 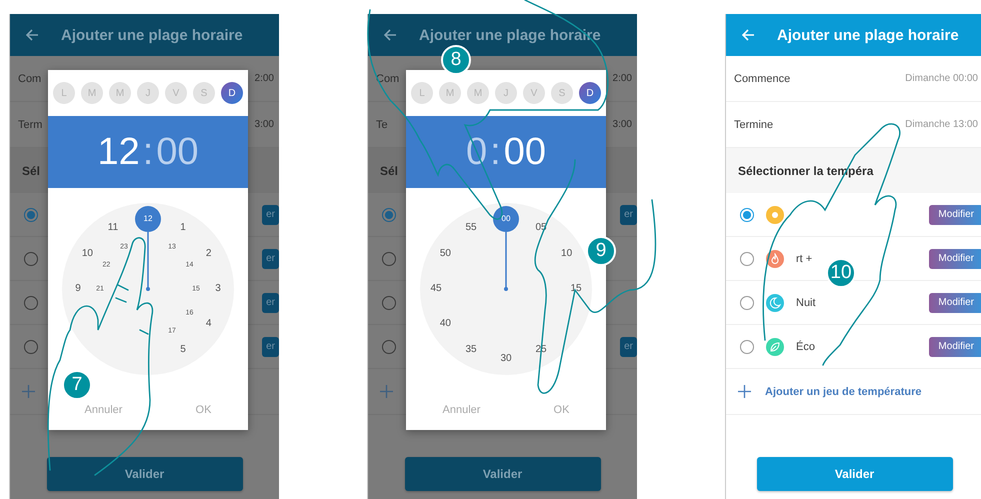 What do you see at coordinates (78, 289) in the screenshot?
I see `clock-number: 9` at bounding box center [78, 289].